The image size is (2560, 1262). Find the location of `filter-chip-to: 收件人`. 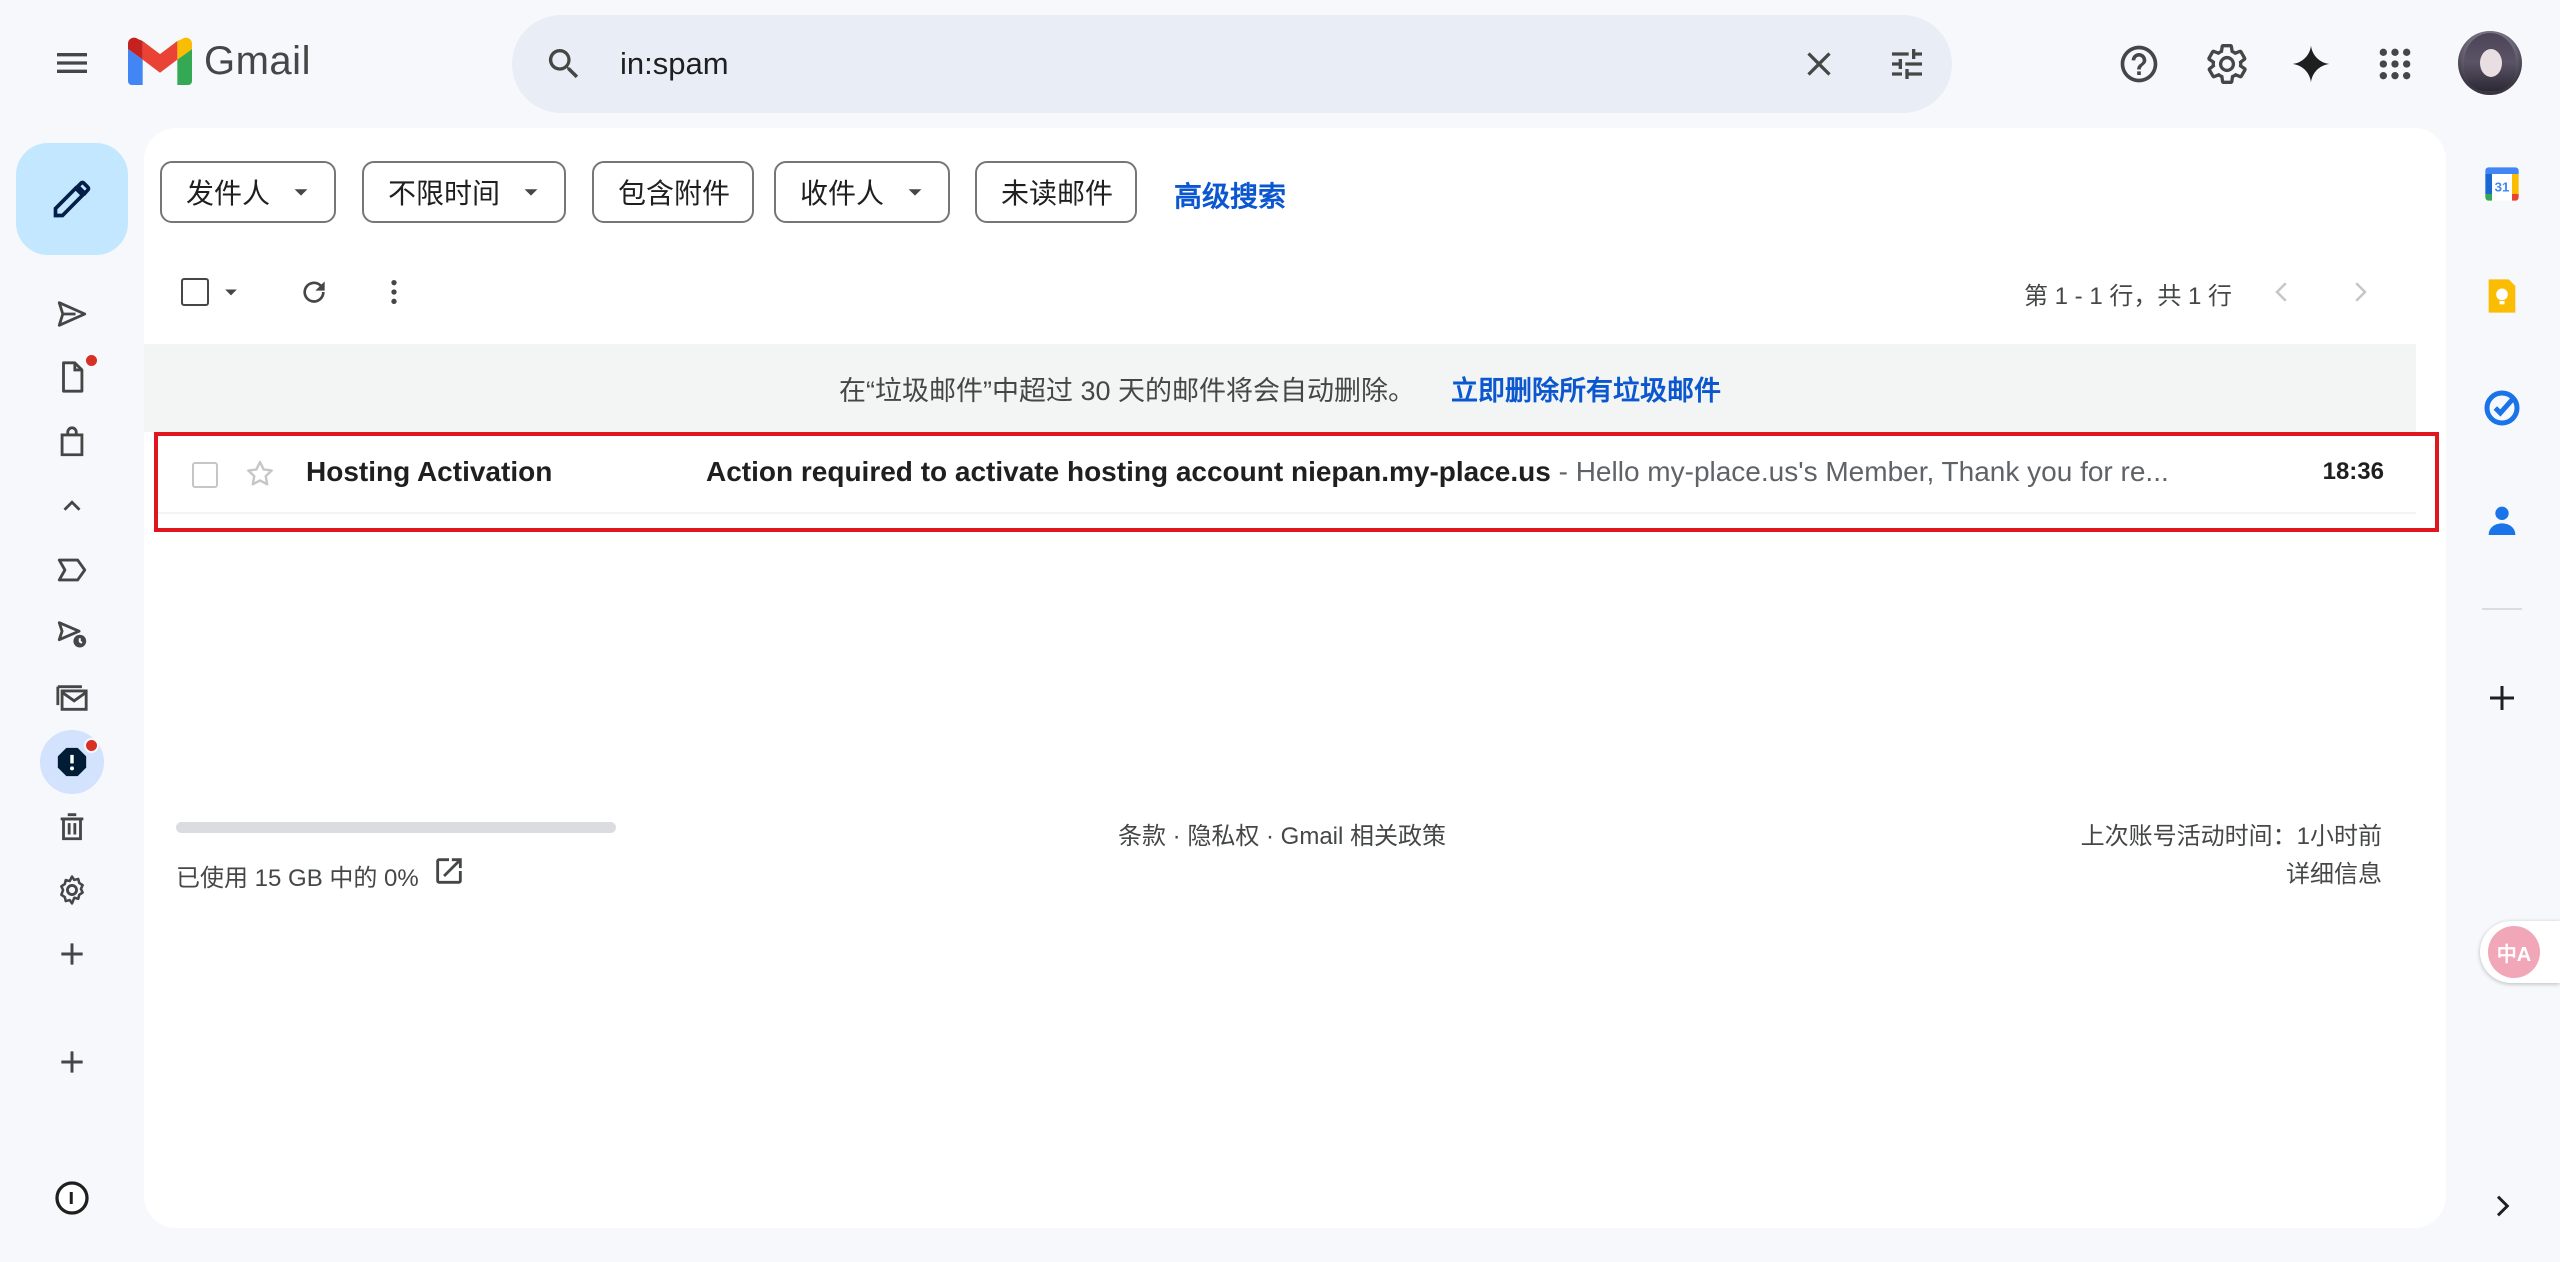

filter-chip-to: 收件人 is located at coordinates (862, 192).